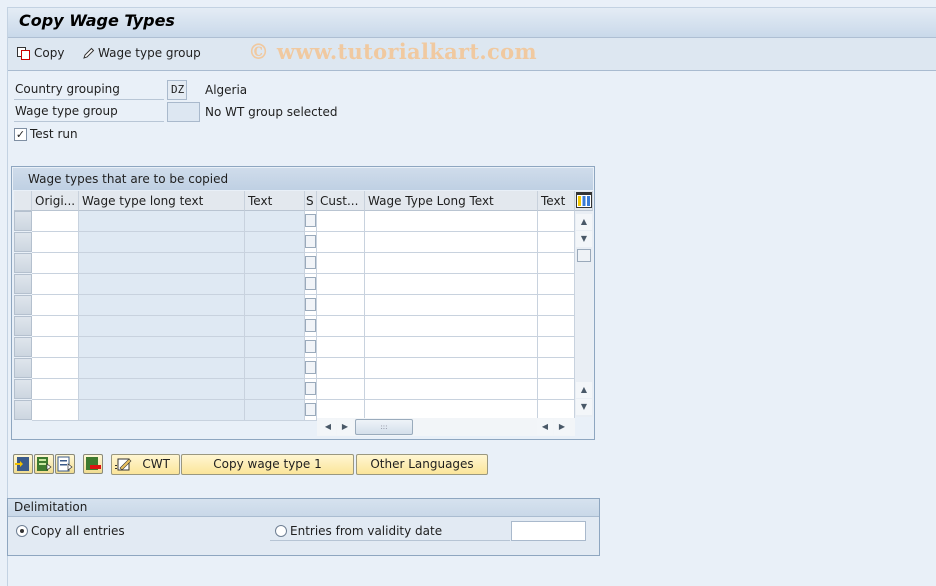 Image resolution: width=936 pixels, height=586 pixels. Describe the element at coordinates (384, 427) in the screenshot. I see `hscroll-thumb: :::` at that location.